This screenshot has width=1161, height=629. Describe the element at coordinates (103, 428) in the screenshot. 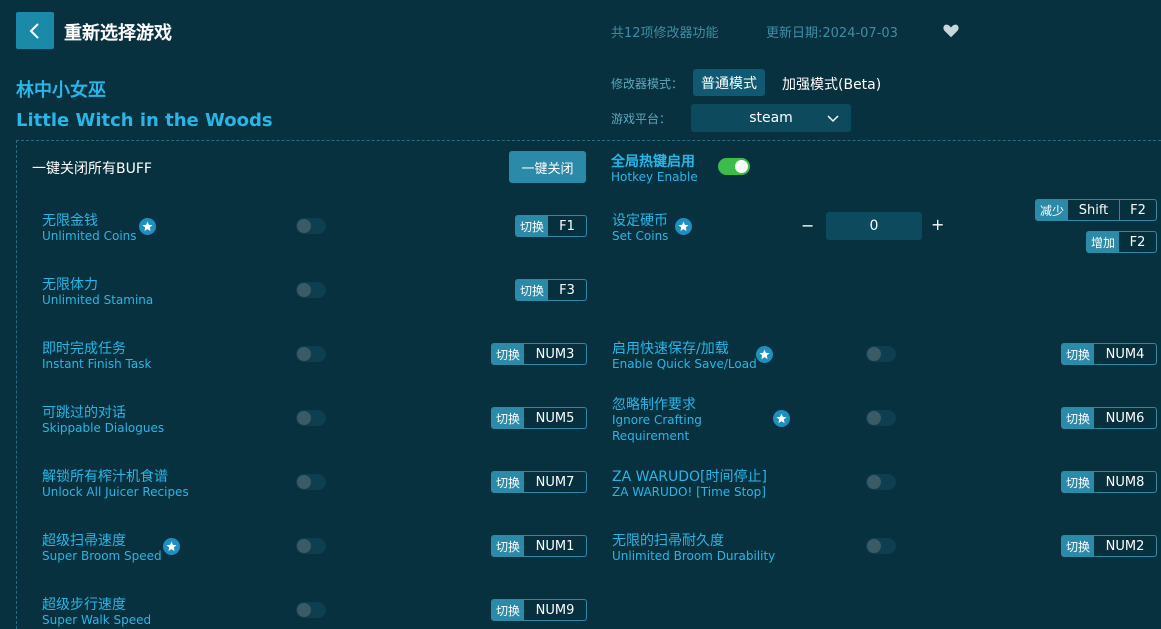

I see `option-label-en: Skippable Dialogues` at that location.